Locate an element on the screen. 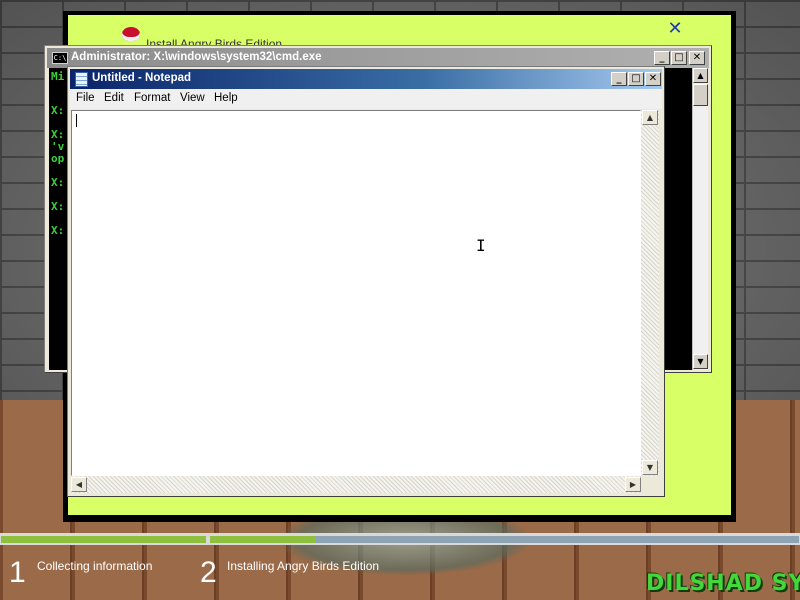 This screenshot has height=600, width=800. notepad-scroll-right-button: ▶ is located at coordinates (633, 484).